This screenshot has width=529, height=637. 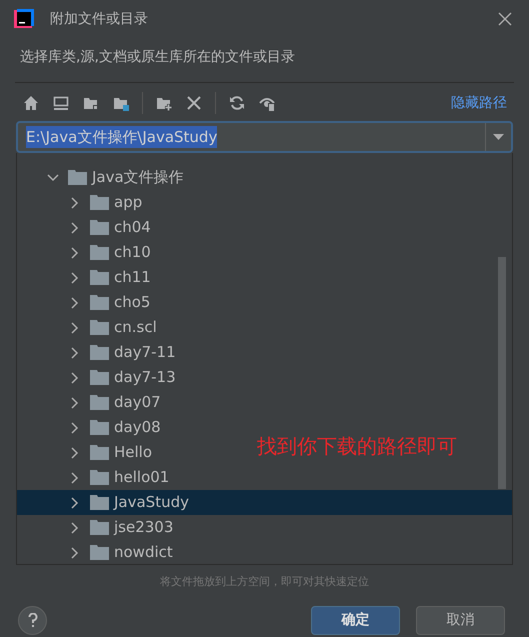 I want to click on folder-name: cn.scl, so click(x=135, y=327).